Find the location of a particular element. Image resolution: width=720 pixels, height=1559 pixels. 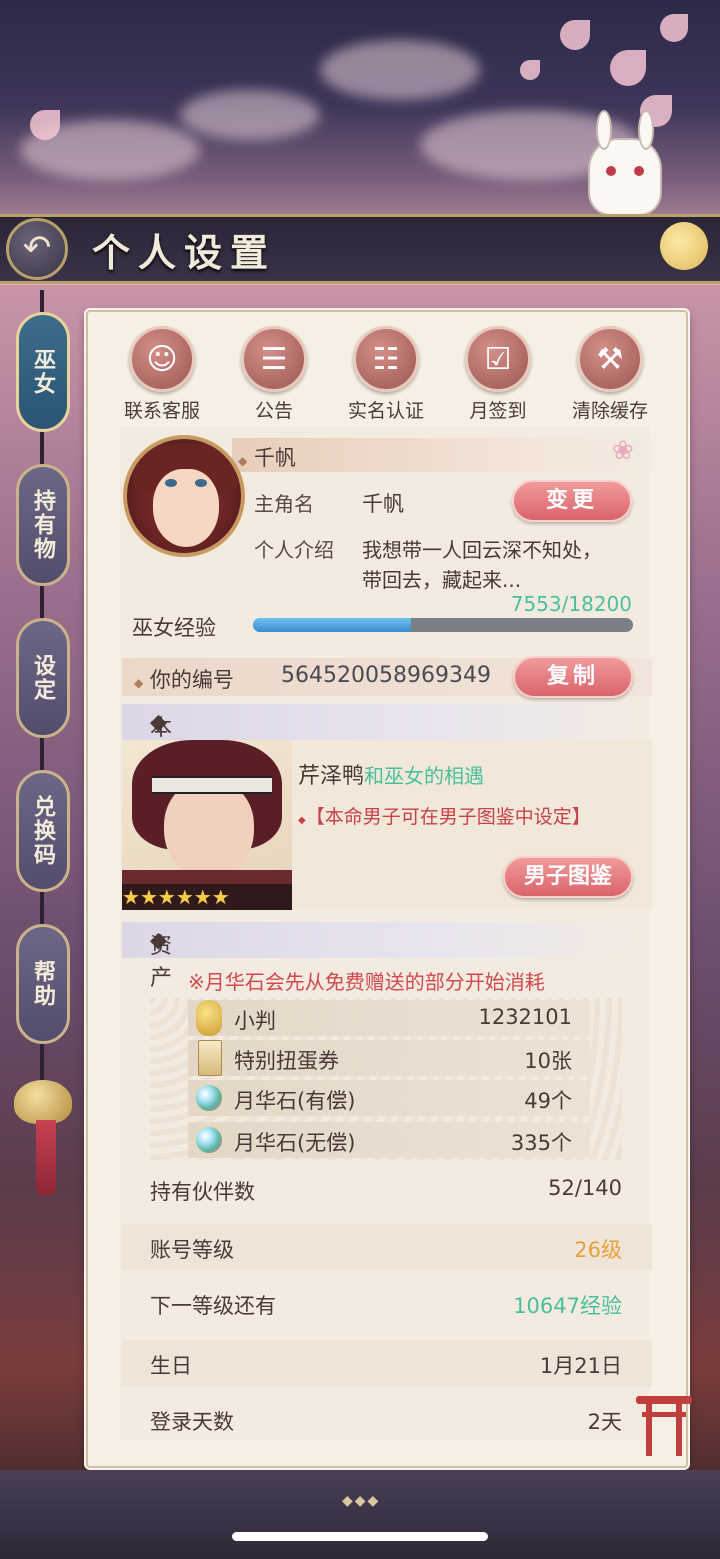

quick-actions-row: ☺ 联系客服 ☰ 公告 ☷ 实名认证 ☑ 月签到 ⚒ 清除缓存 is located at coordinates (390, 376).